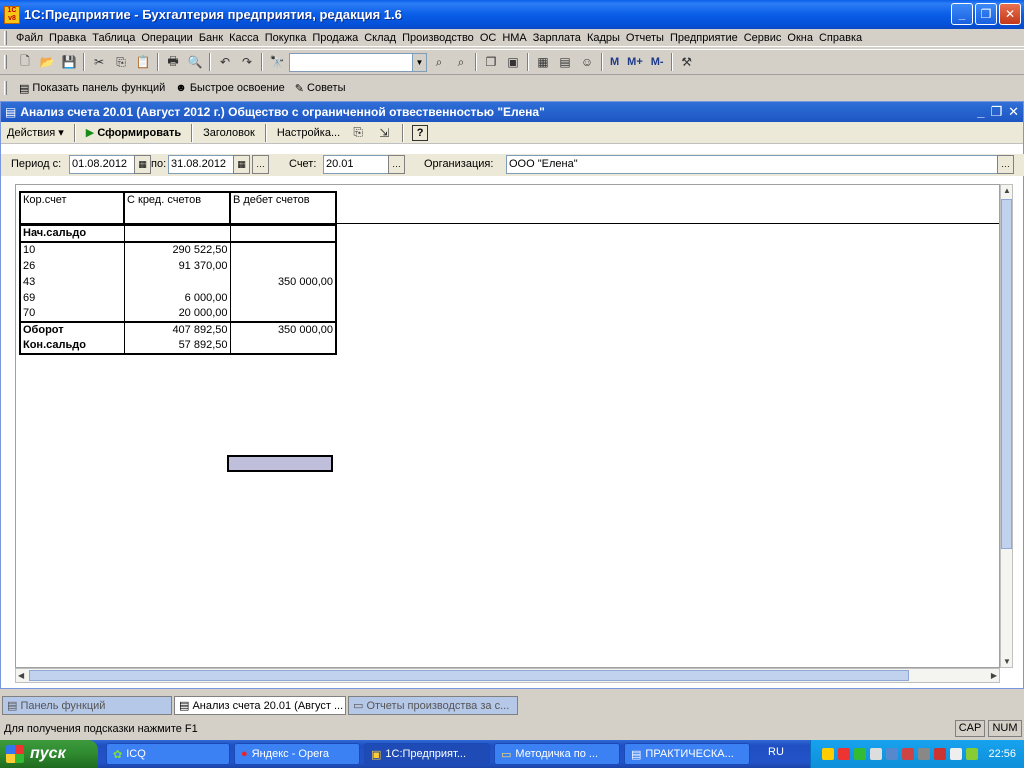 This screenshot has height=768, width=1024. What do you see at coordinates (142, 164) in the screenshot?
I see `calendar-from-icon: ▦` at bounding box center [142, 164].